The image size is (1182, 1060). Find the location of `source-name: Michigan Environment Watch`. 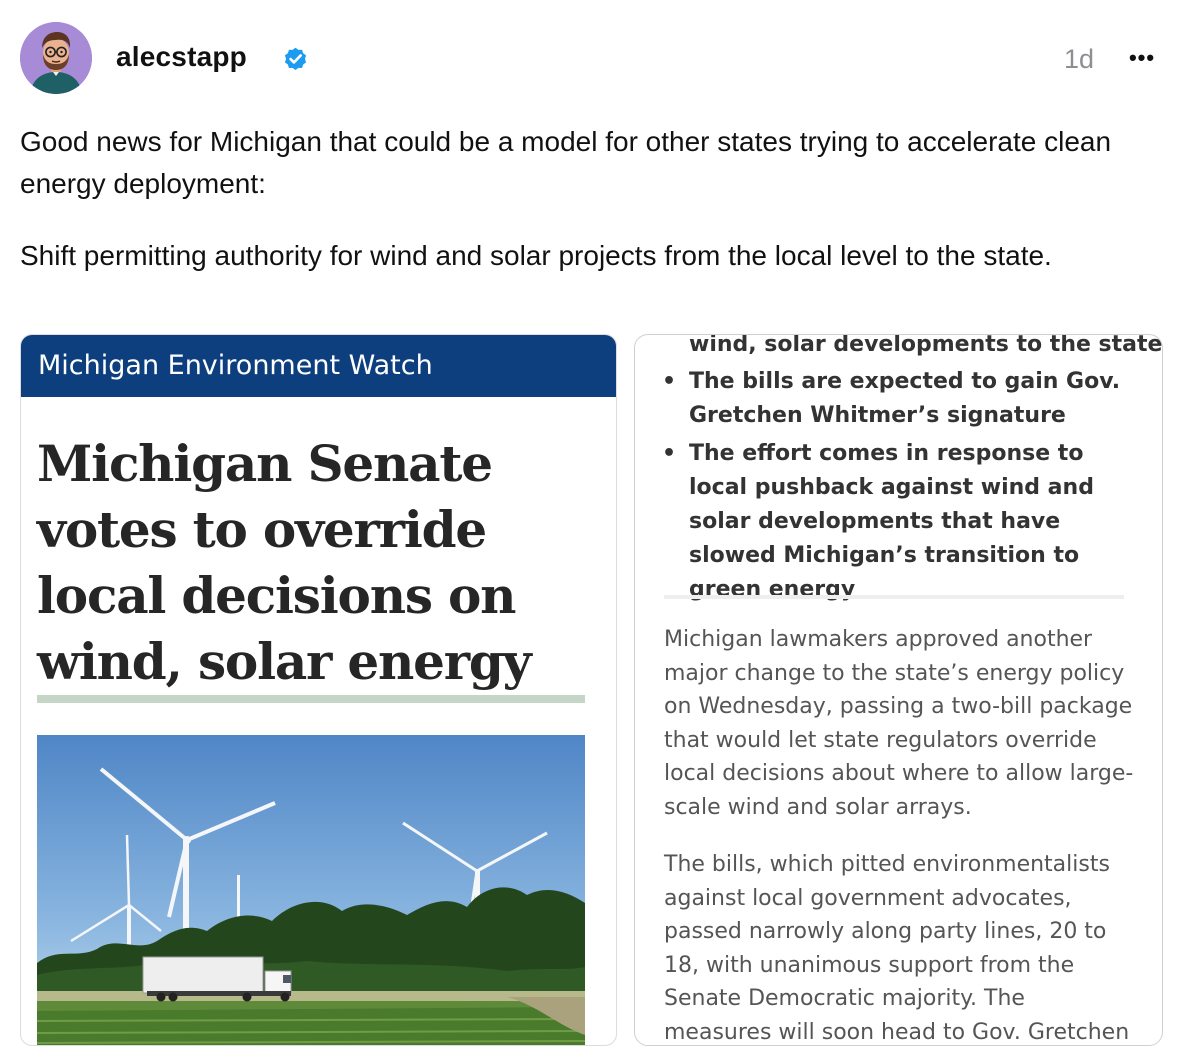

source-name: Michigan Environment Watch is located at coordinates (235, 365).